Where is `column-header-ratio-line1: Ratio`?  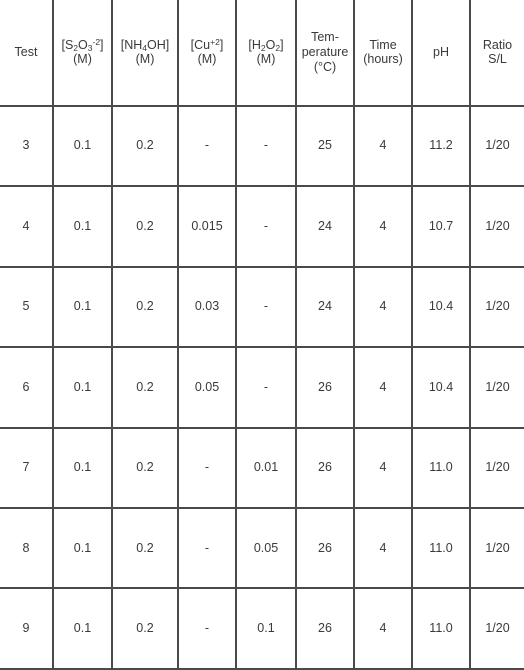
column-header-ratio-line1: Ratio is located at coordinates (497, 44).